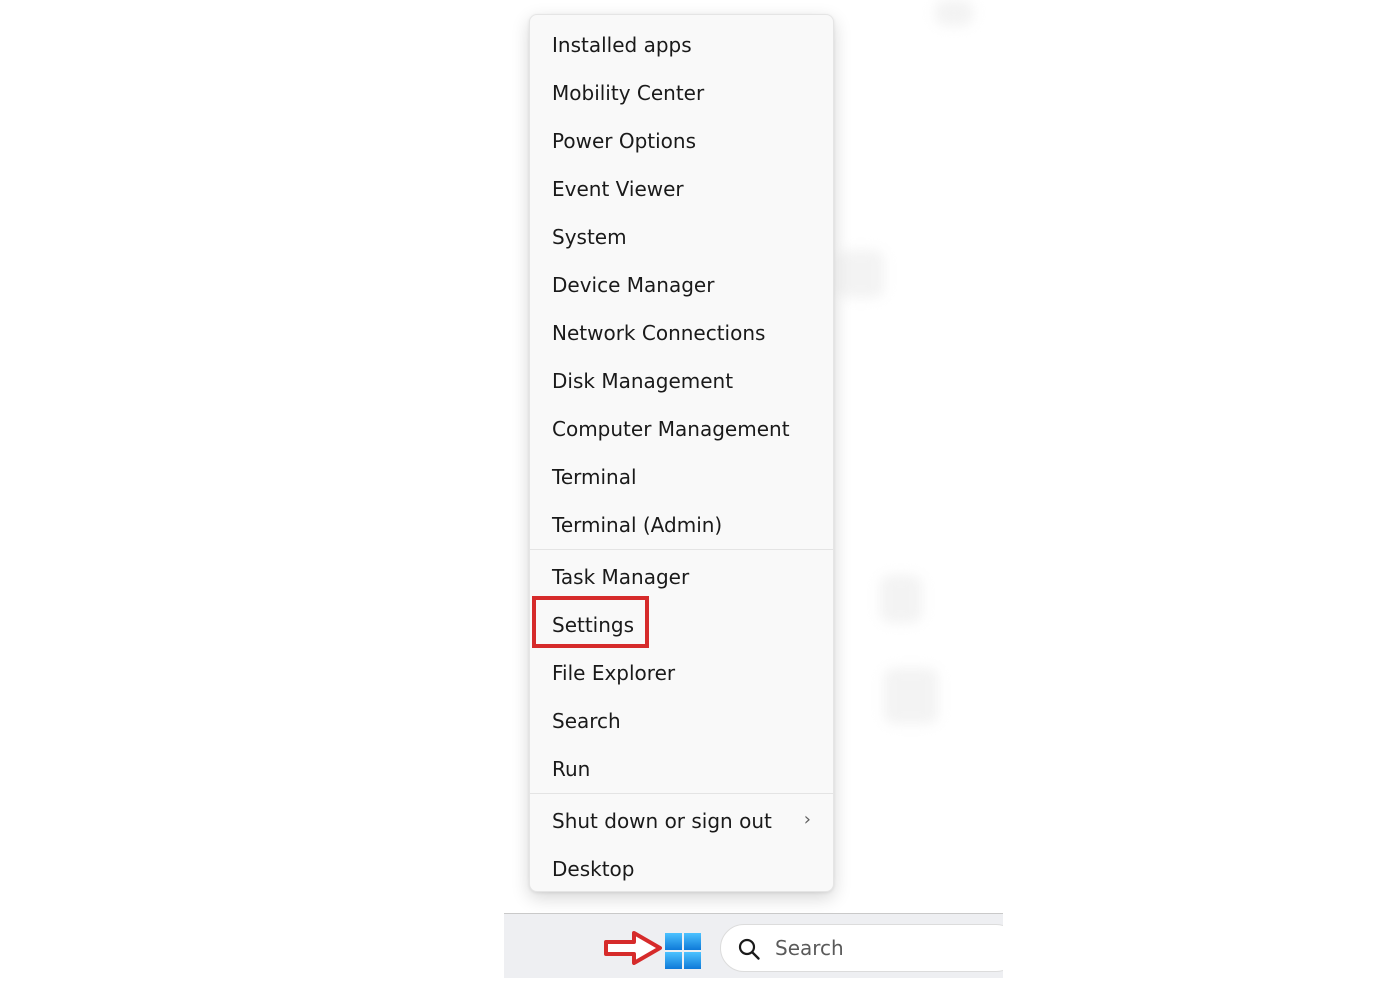  I want to click on start-button, so click(682, 951).